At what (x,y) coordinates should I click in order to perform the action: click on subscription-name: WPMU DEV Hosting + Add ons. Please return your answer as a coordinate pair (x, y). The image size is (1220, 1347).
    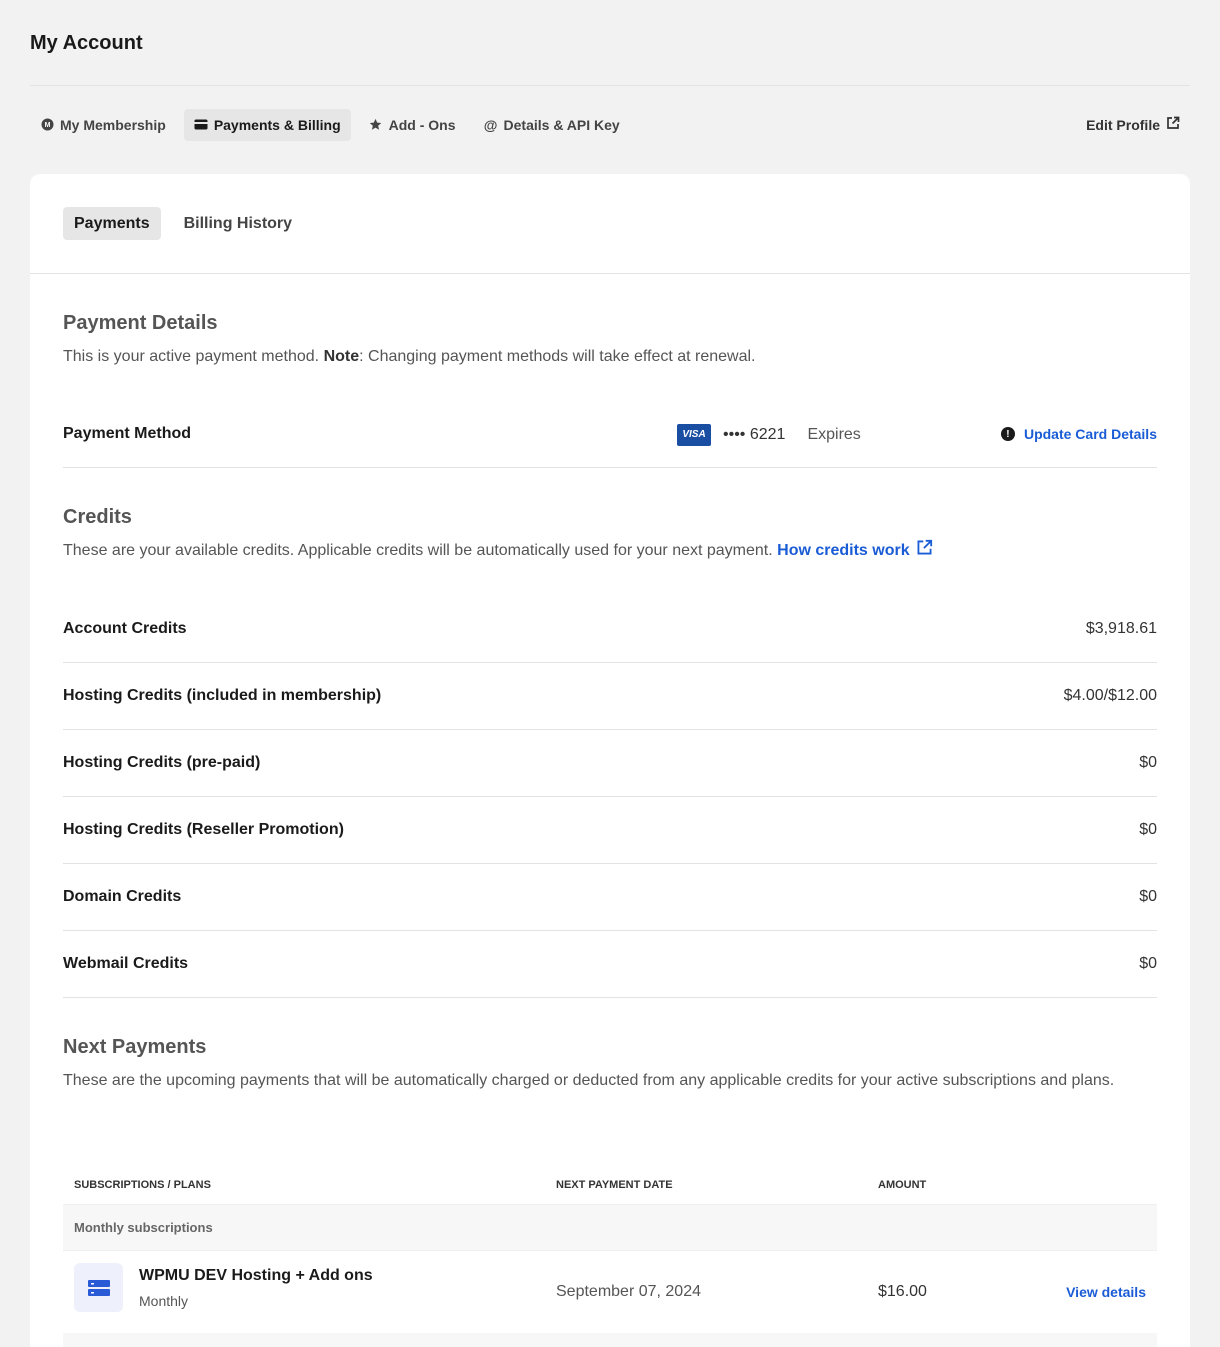
    Looking at the image, I should click on (256, 1275).